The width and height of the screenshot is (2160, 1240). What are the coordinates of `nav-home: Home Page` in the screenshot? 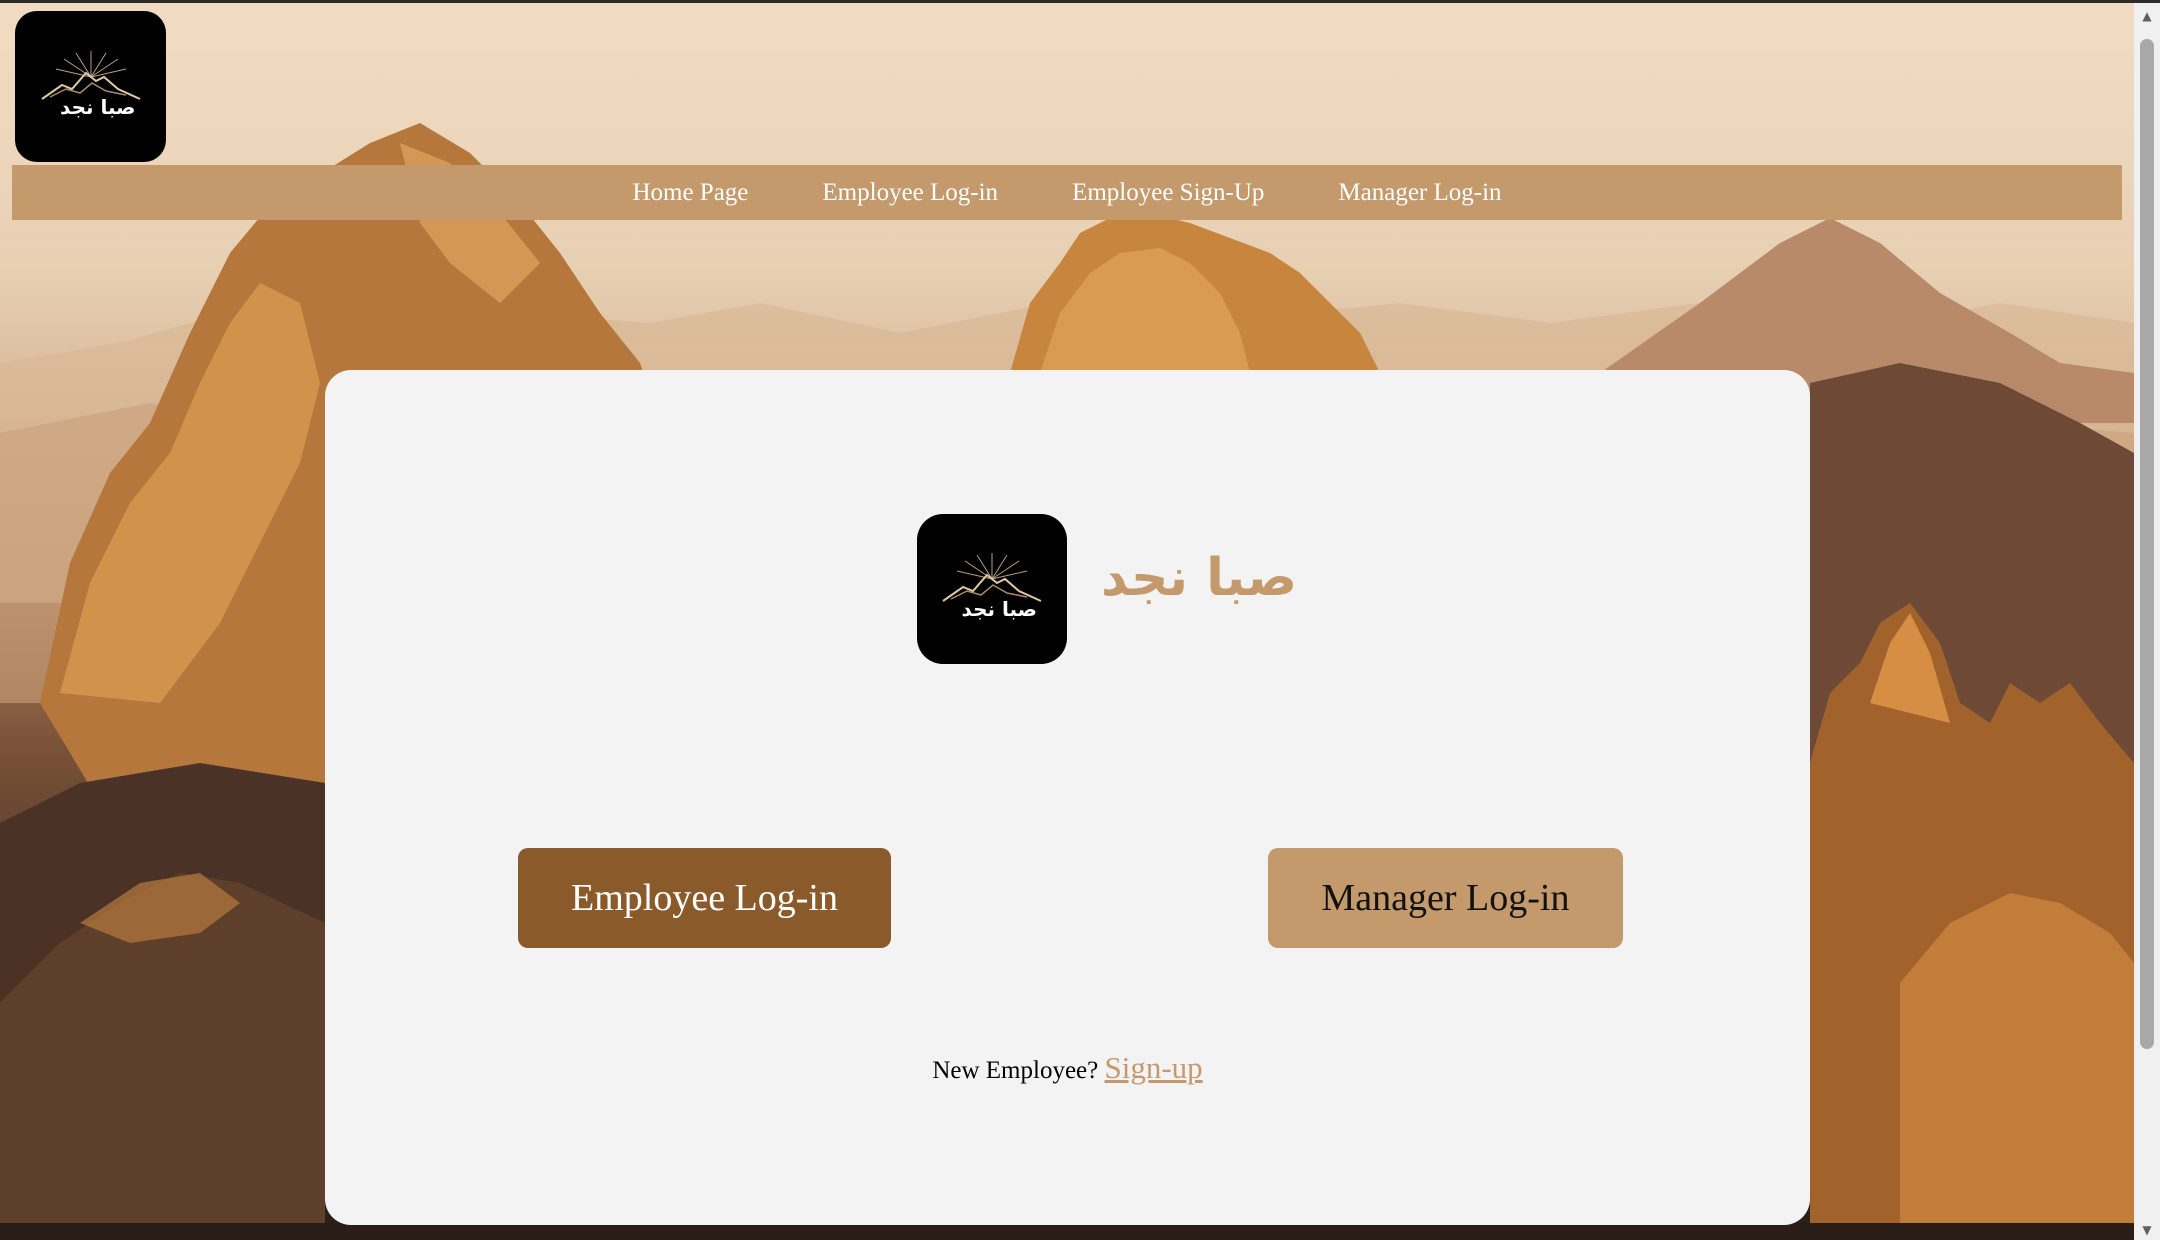 It's located at (690, 193).